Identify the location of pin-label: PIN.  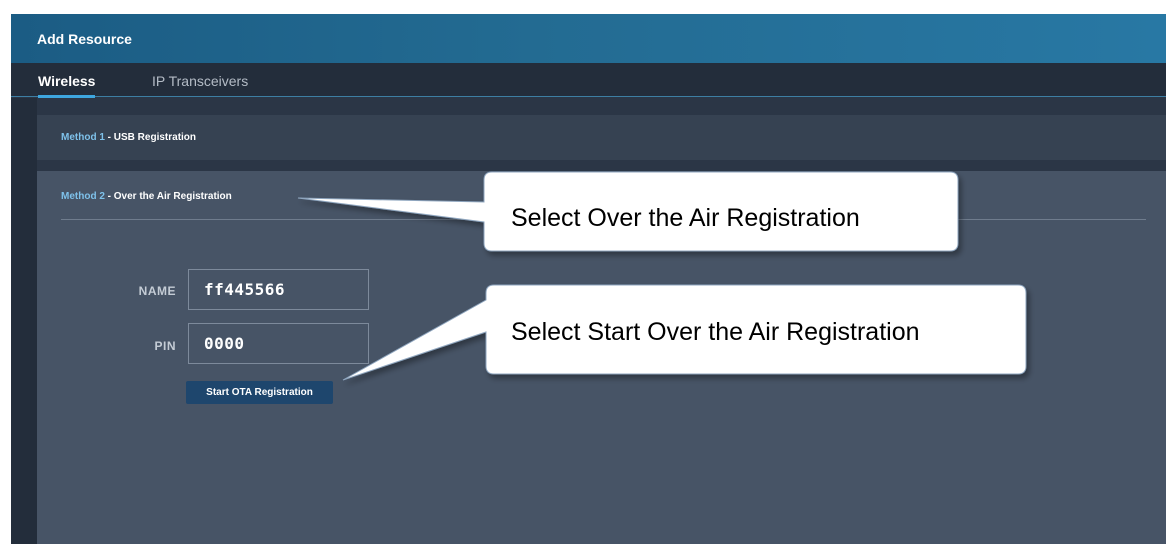
(165, 346).